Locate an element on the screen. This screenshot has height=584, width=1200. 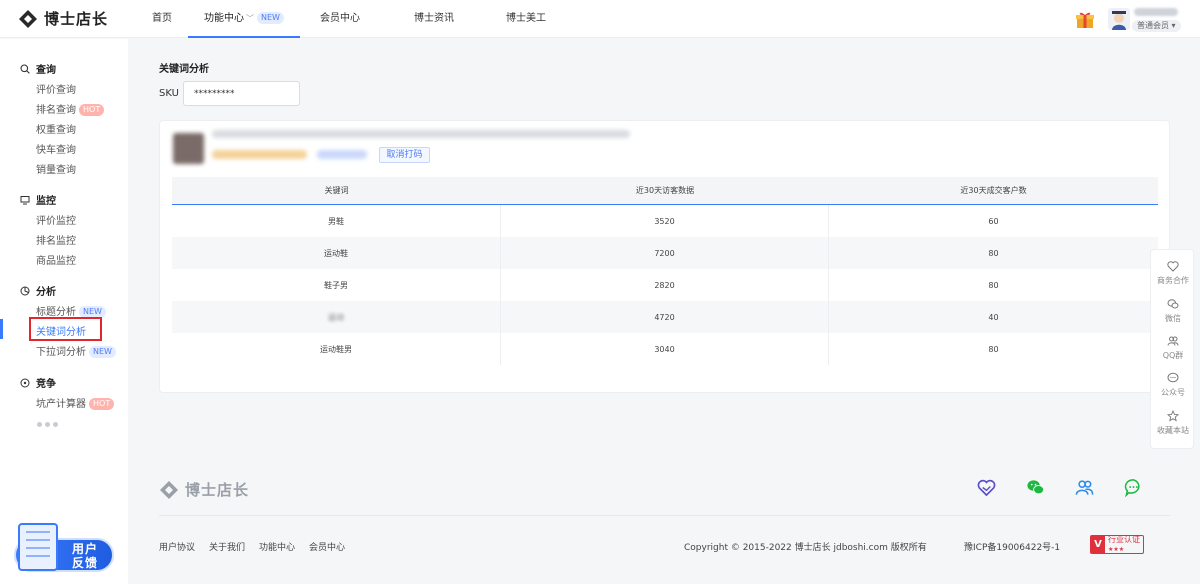
float-bookmark: 收藏本站 is located at coordinates (1173, 423).